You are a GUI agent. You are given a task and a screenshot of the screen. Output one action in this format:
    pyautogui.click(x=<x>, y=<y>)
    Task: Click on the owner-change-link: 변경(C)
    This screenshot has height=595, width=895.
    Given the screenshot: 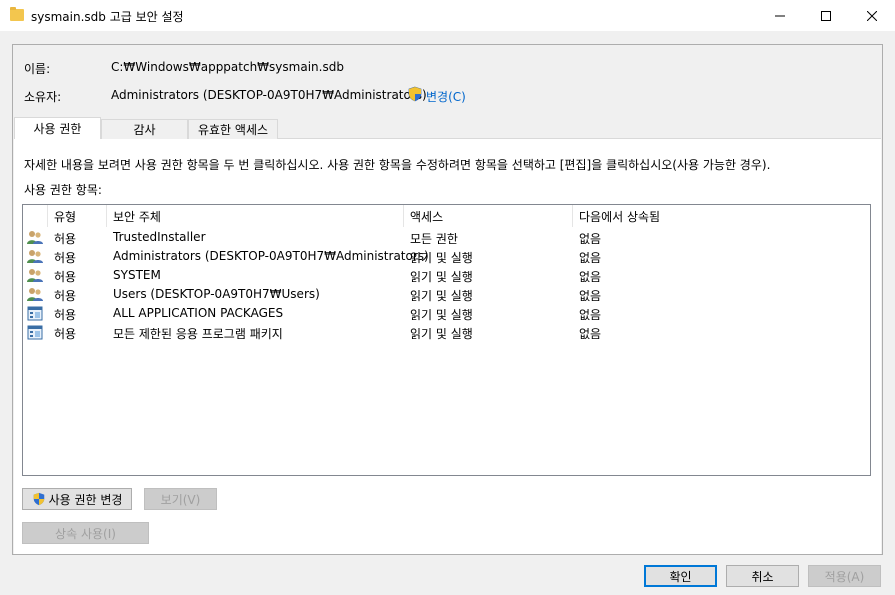 What is the action you would take?
    pyautogui.click(x=446, y=96)
    